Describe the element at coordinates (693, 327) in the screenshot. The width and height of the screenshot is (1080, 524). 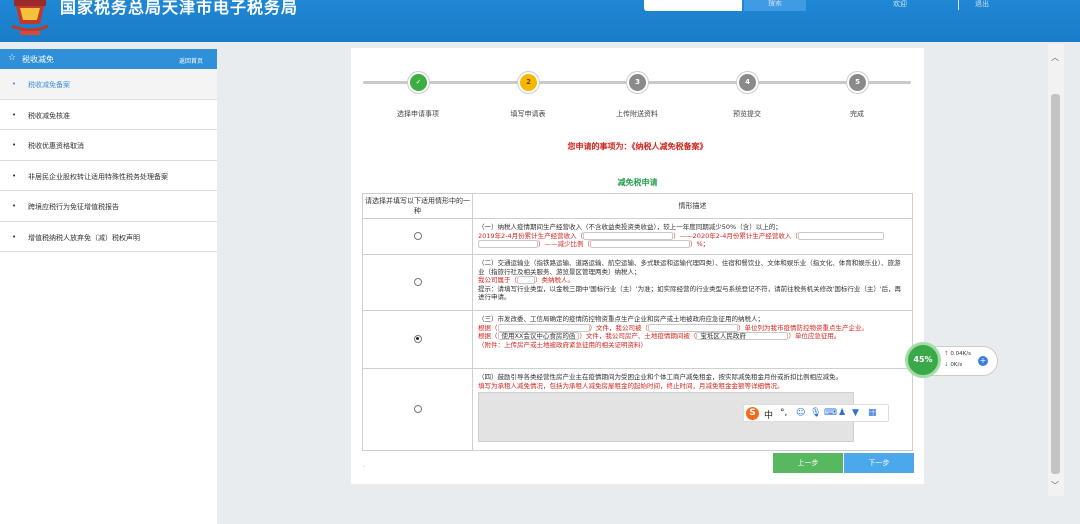
I see `listing-unit-input` at that location.